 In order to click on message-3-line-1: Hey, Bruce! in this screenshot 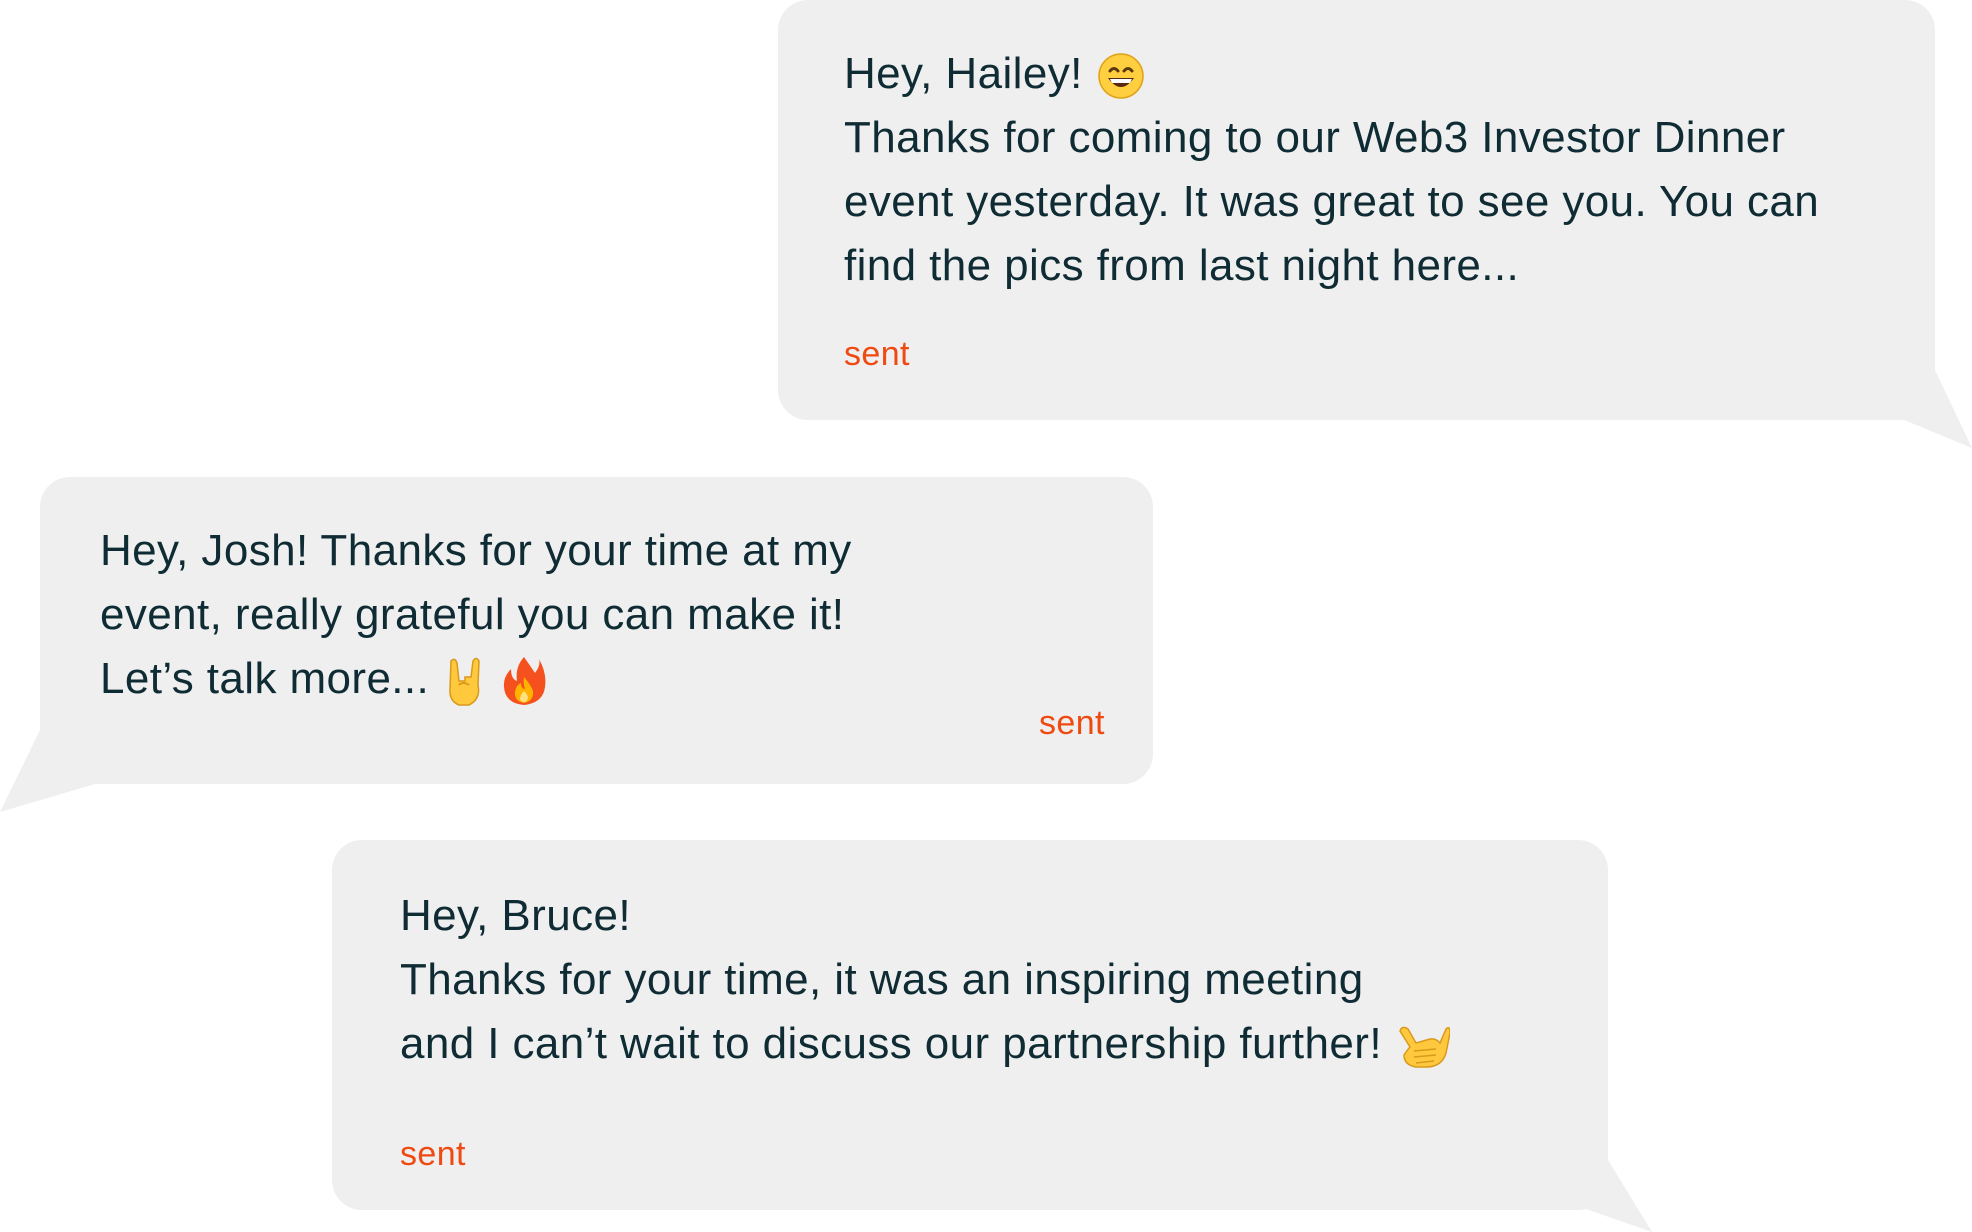, I will do `click(515, 915)`.